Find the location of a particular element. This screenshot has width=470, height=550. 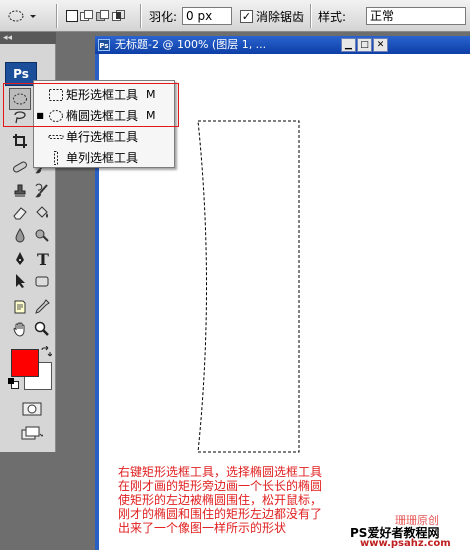

spot-healing-brush-tool is located at coordinates (20, 167).